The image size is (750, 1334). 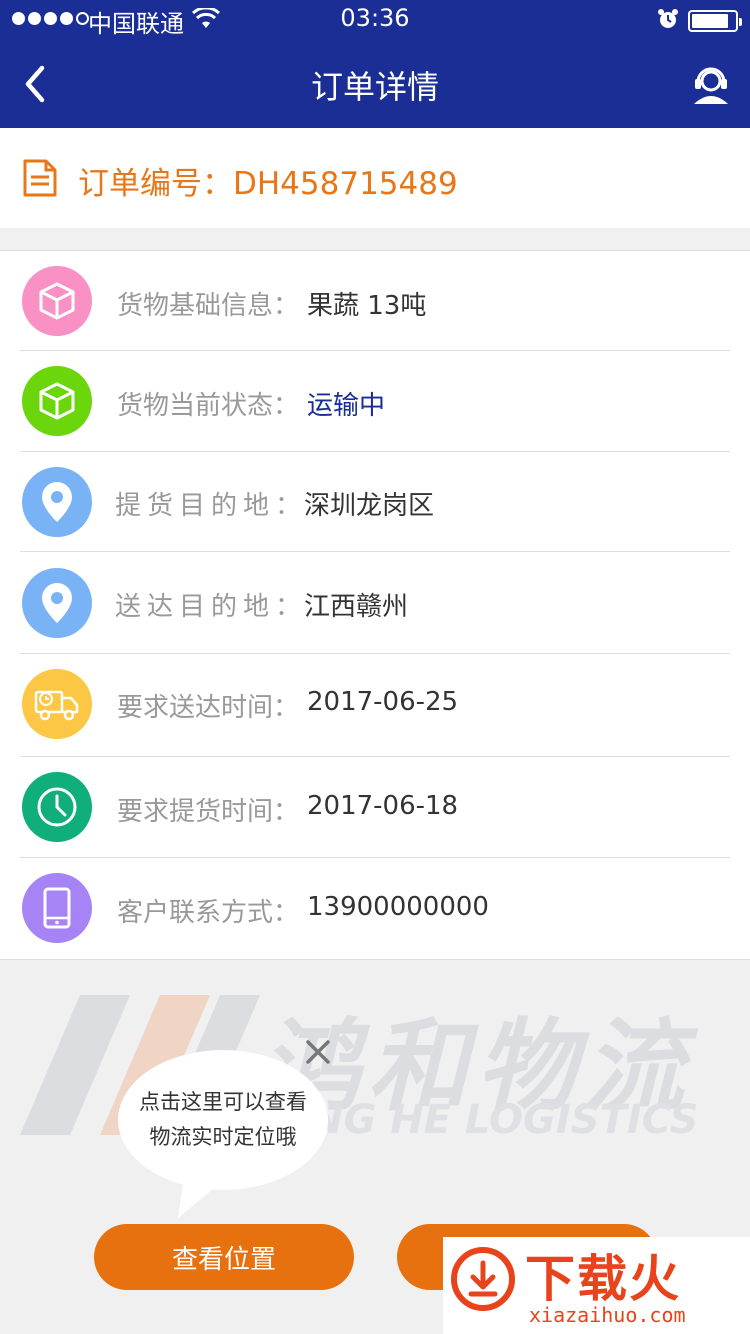 I want to click on goods-info-label: 货物基础信息：, so click(x=208, y=306).